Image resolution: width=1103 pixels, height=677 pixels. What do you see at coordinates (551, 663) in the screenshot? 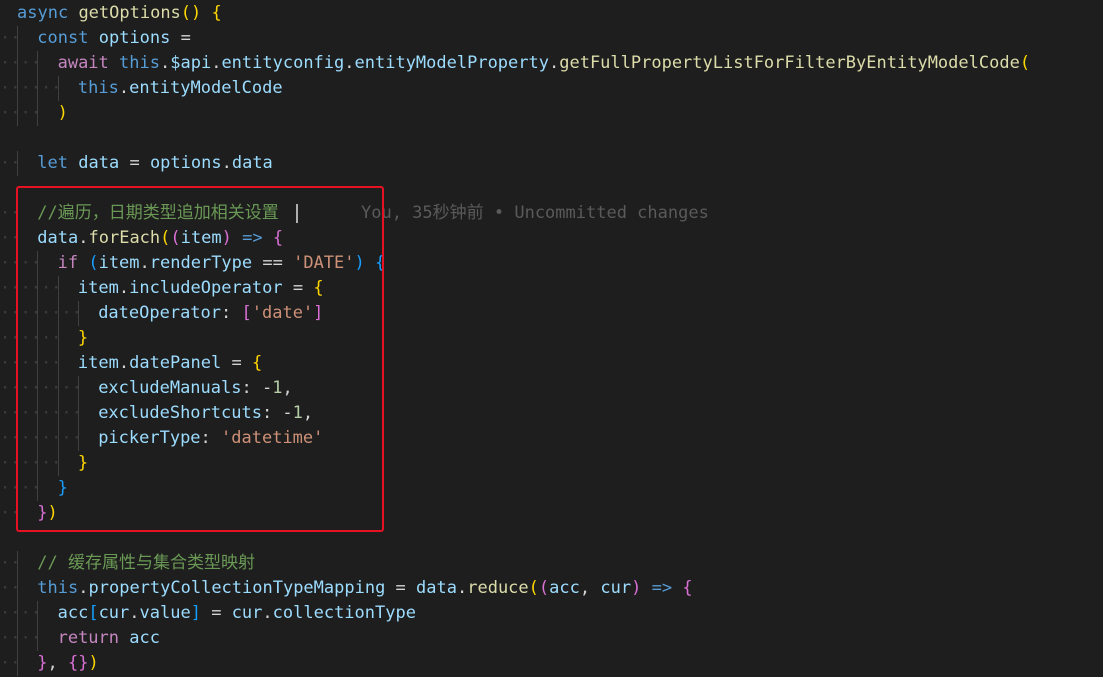
I see `code-line: ··}, {})` at bounding box center [551, 663].